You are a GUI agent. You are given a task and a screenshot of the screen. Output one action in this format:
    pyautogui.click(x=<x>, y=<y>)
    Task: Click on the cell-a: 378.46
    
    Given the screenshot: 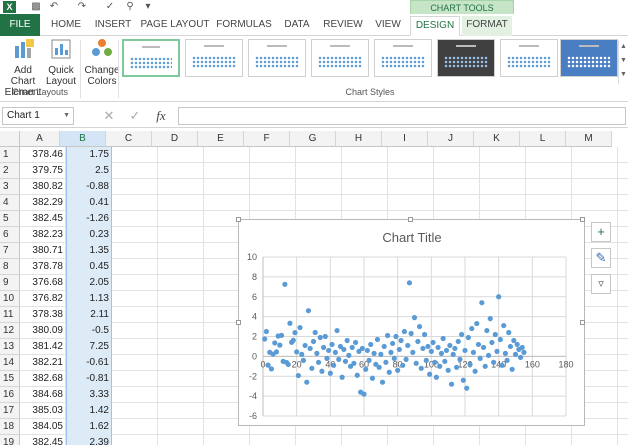 What is the action you would take?
    pyautogui.click(x=43, y=155)
    